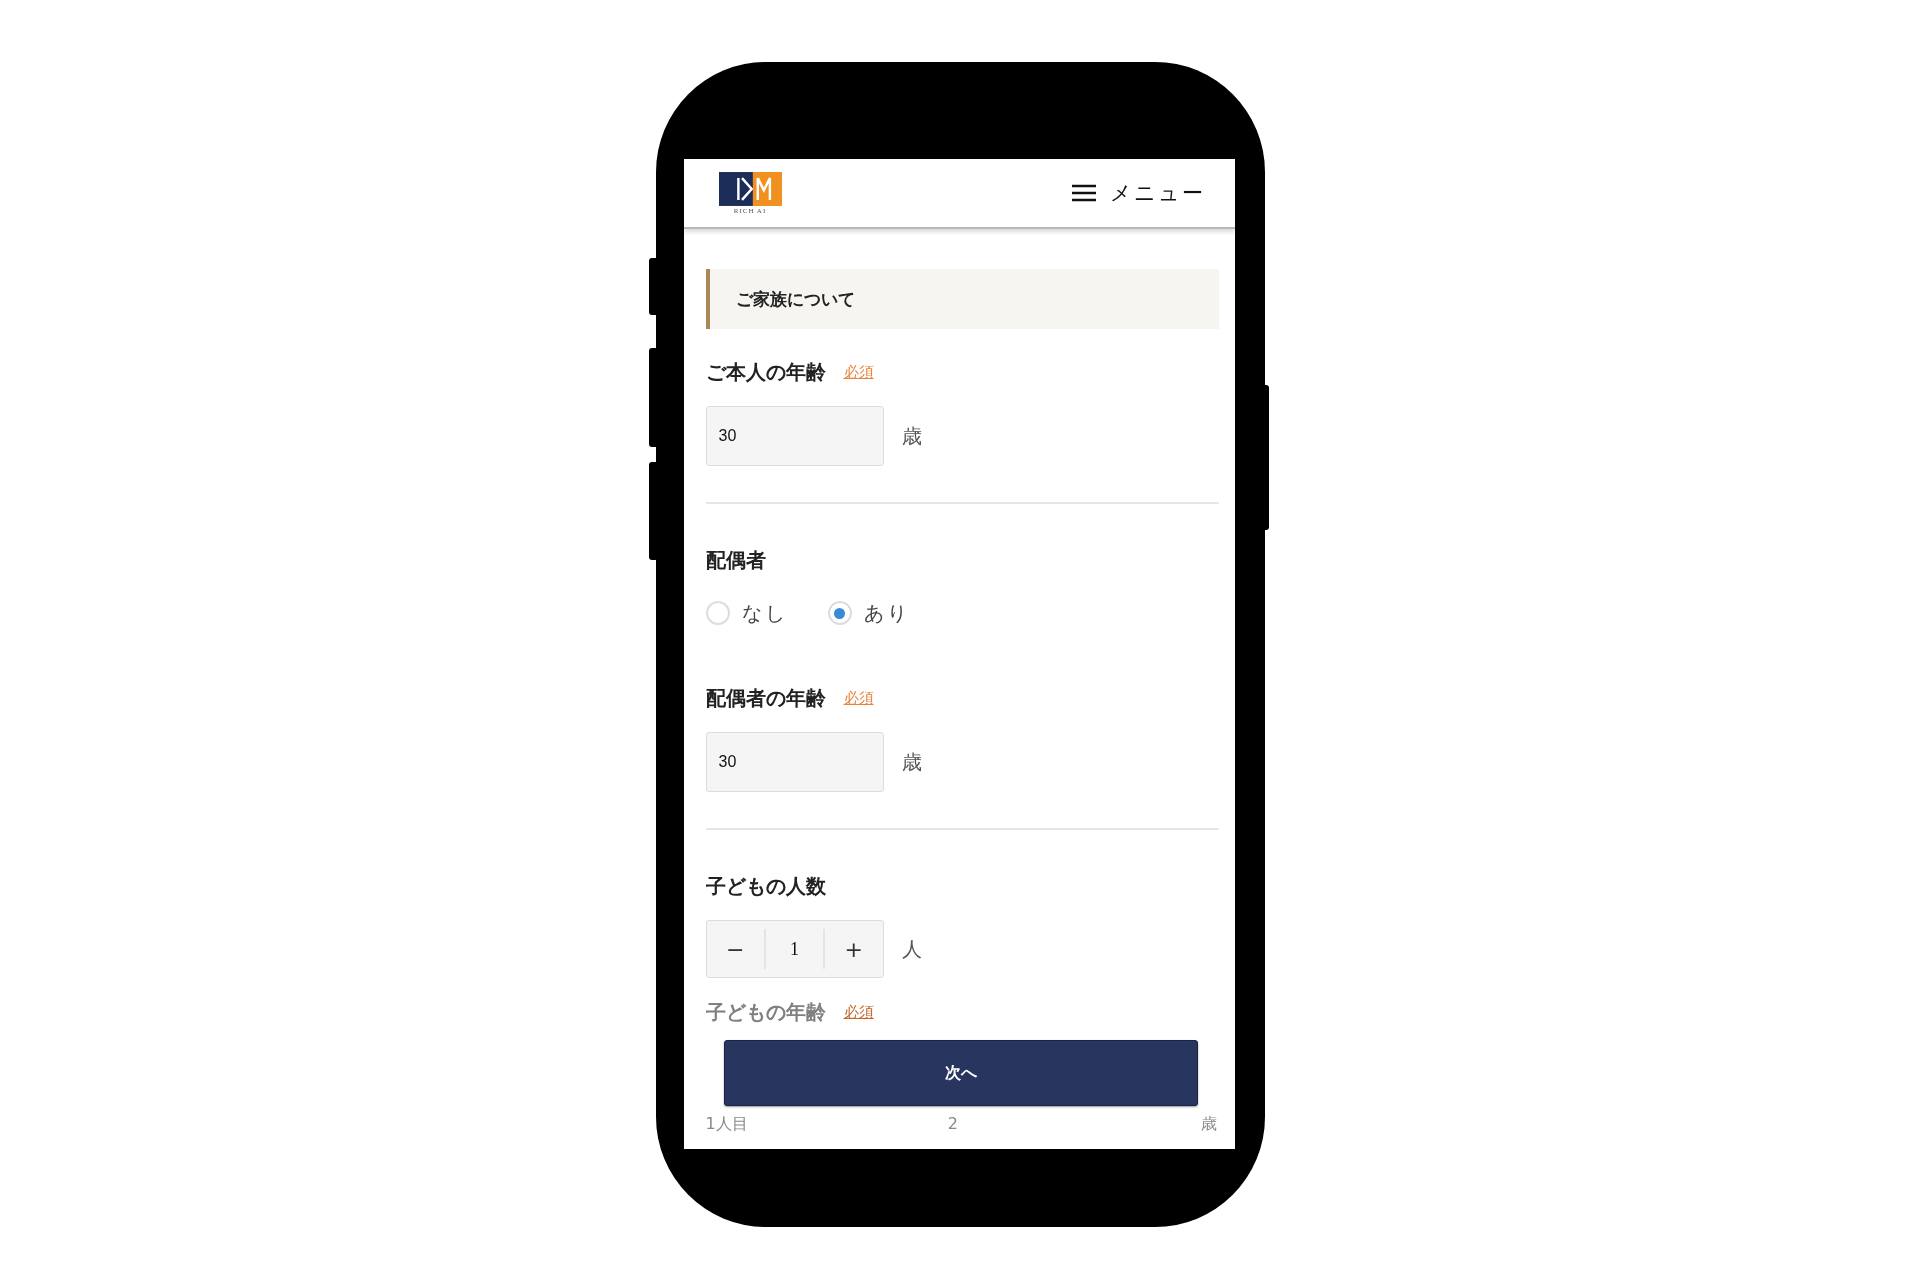  What do you see at coordinates (858, 1012) in the screenshot?
I see `required-link: 必須` at bounding box center [858, 1012].